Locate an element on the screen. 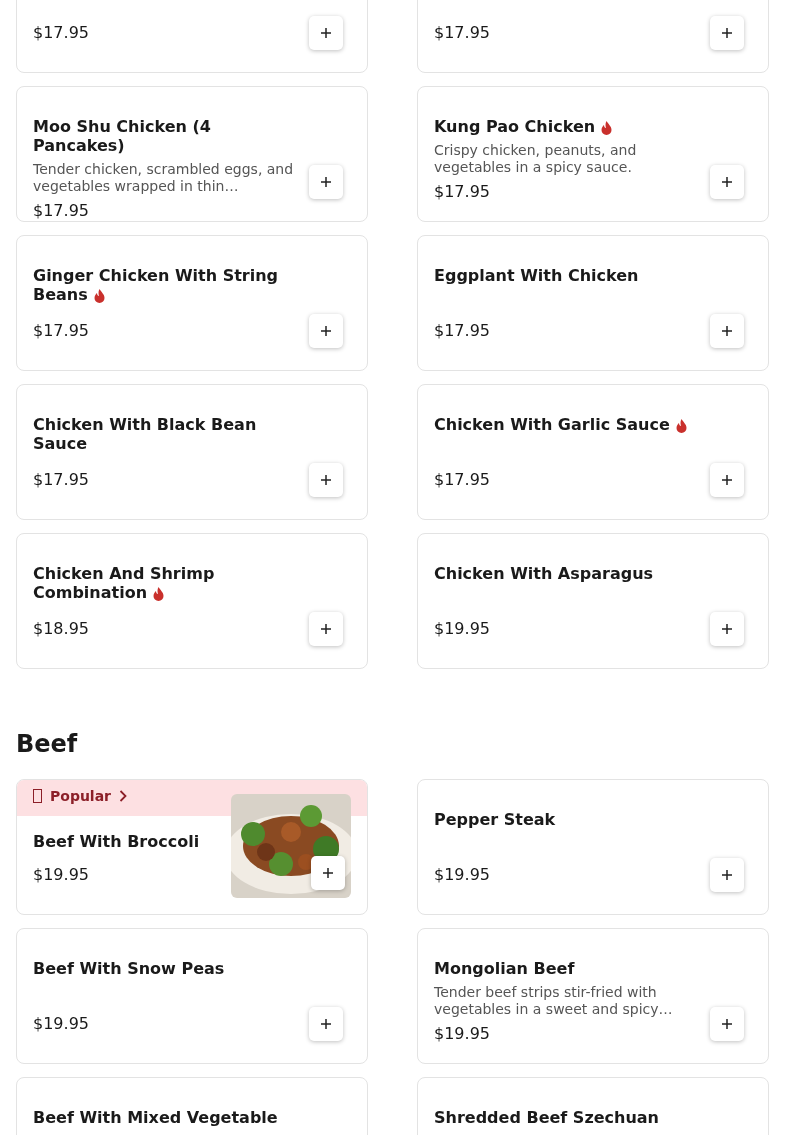  menu-item-card: Popular Beef With Broccoli $19.95 is located at coordinates (192, 847).